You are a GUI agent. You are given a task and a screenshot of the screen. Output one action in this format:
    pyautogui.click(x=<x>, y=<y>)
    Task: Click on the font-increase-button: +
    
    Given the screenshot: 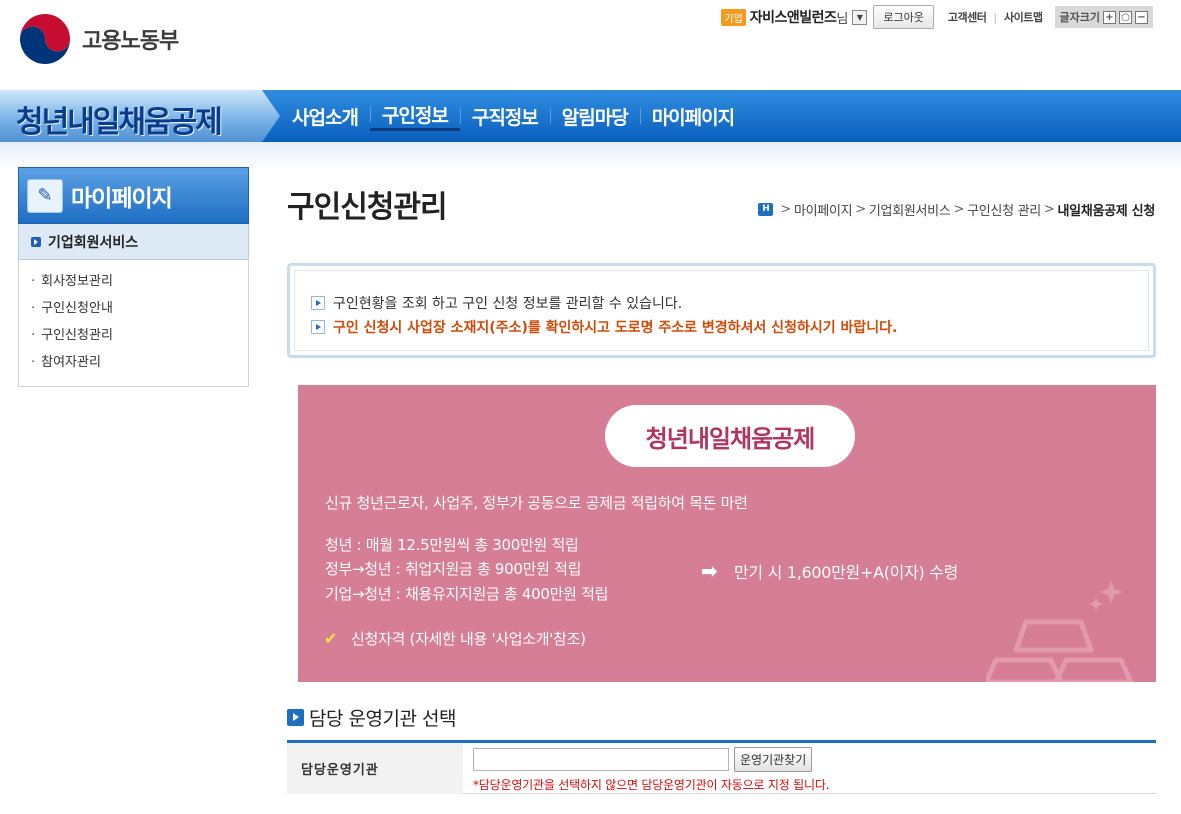 What is the action you would take?
    pyautogui.click(x=1109, y=17)
    